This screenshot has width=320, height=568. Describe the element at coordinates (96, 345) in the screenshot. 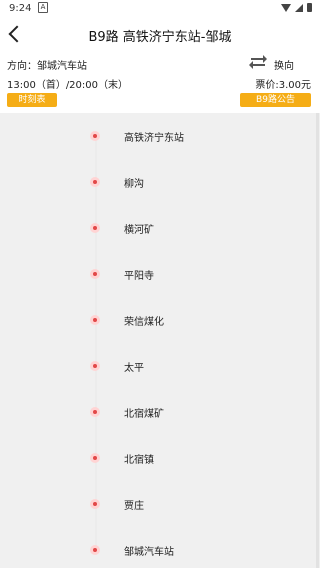

I see `route-line` at that location.